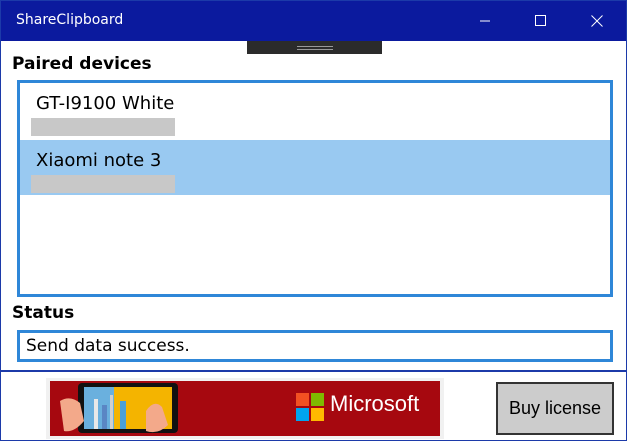  I want to click on maximize-button, so click(541, 21).